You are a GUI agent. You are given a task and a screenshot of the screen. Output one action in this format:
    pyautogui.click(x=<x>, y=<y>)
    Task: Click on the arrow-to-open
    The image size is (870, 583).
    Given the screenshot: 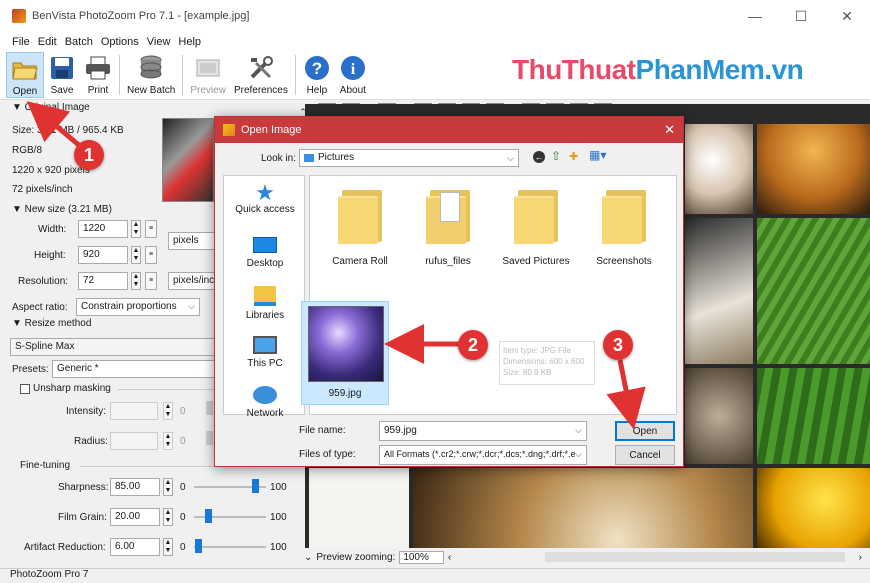 What is the action you would take?
    pyautogui.click(x=54, y=124)
    